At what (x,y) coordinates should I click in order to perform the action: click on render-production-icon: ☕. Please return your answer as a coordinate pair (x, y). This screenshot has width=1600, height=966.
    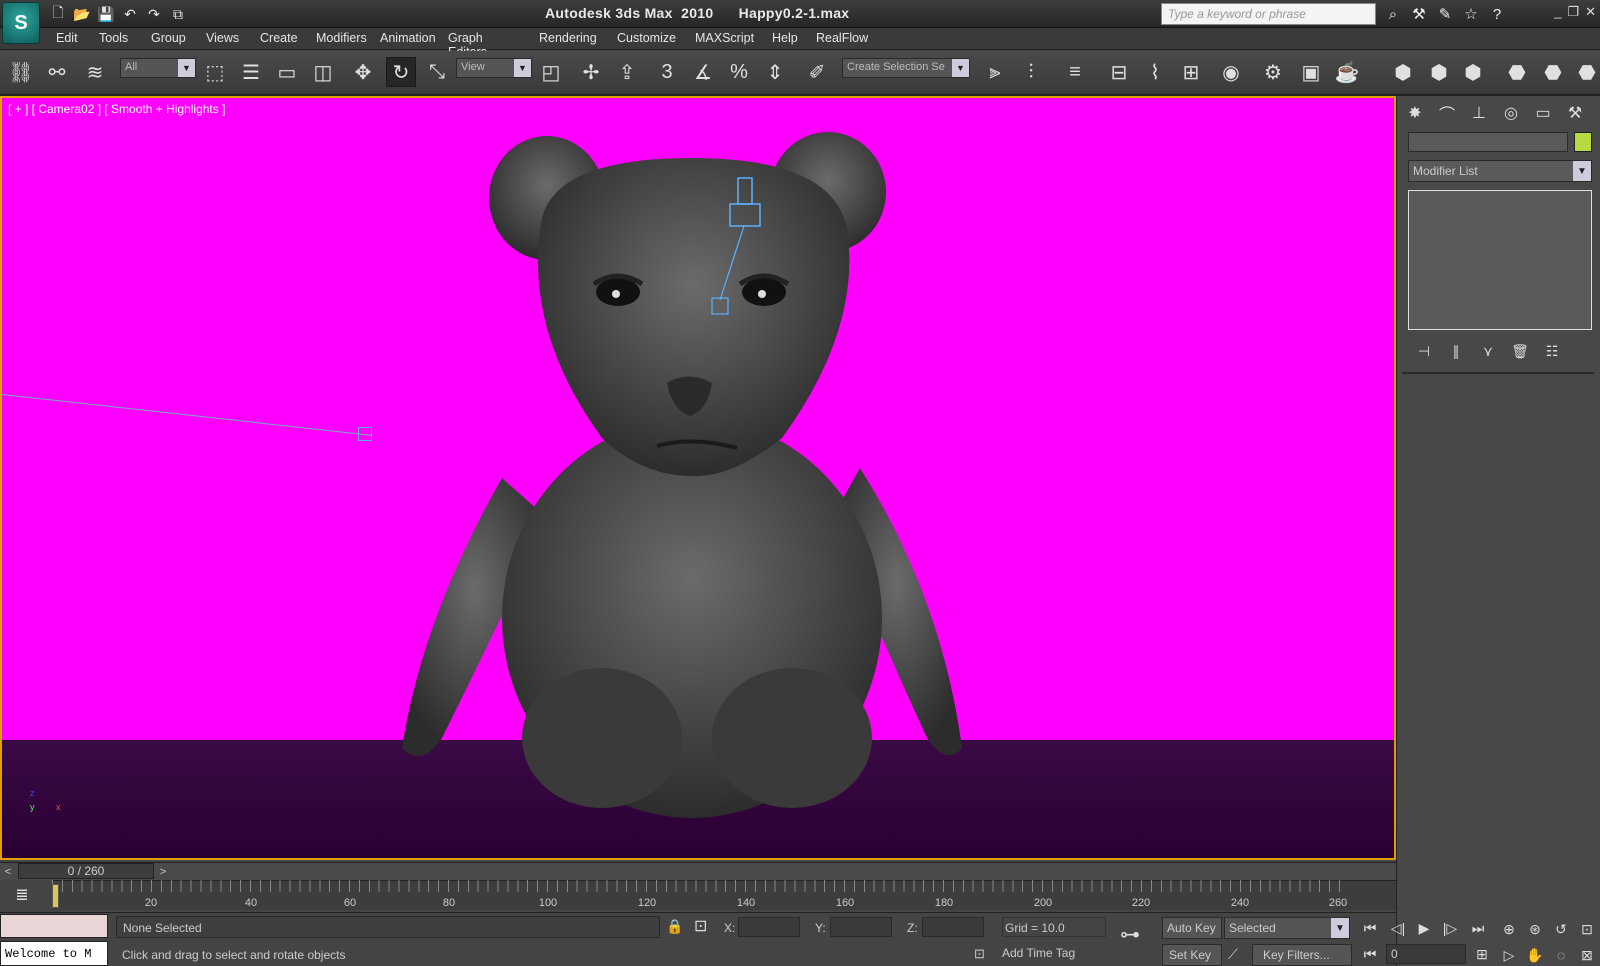
    Looking at the image, I should click on (1347, 72).